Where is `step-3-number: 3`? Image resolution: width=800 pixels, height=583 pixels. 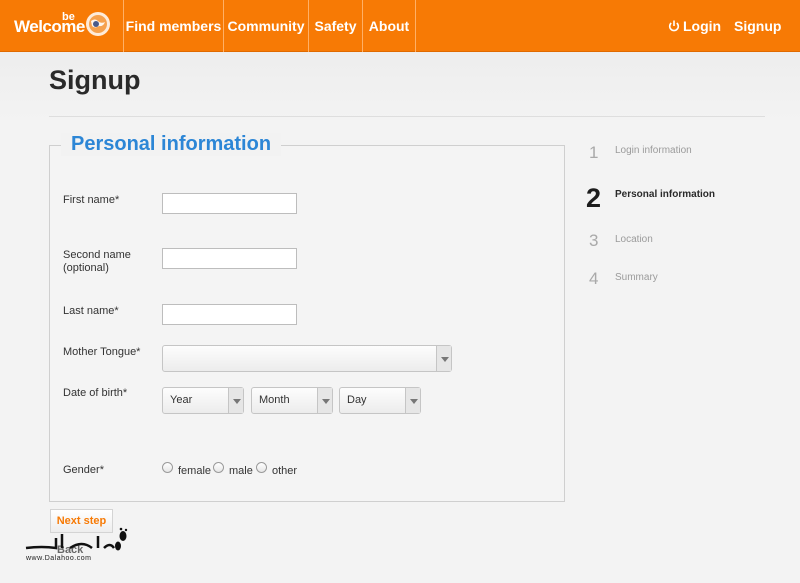 step-3-number: 3 is located at coordinates (594, 240).